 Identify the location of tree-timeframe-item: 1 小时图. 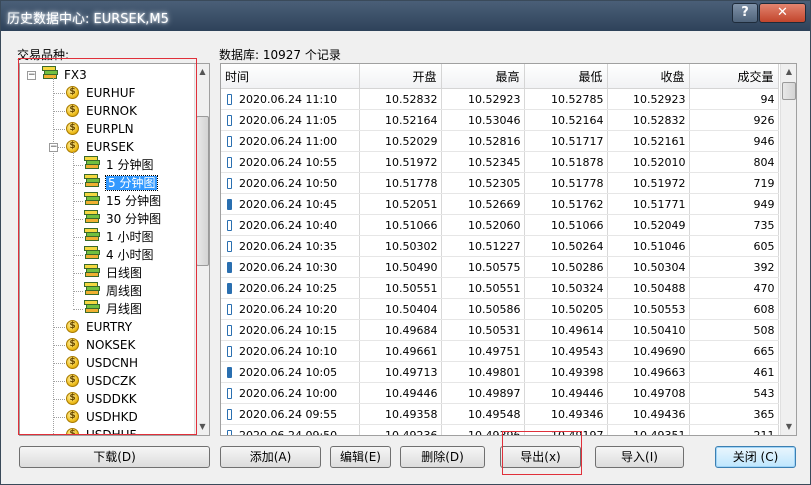
(129, 237).